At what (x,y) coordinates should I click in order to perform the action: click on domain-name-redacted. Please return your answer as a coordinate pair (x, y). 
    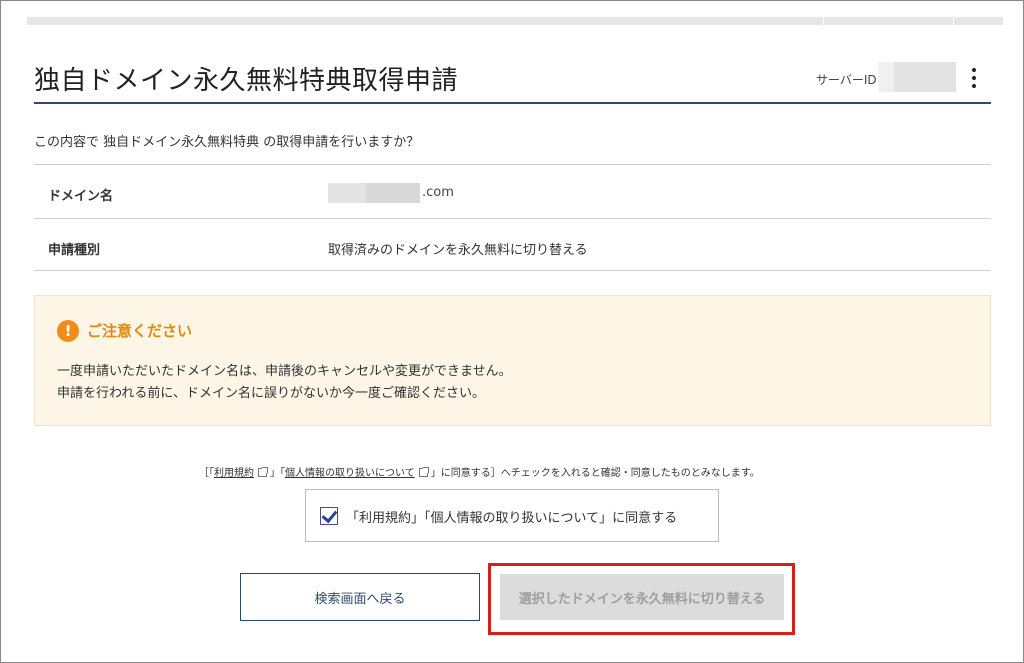
    Looking at the image, I should click on (374, 193).